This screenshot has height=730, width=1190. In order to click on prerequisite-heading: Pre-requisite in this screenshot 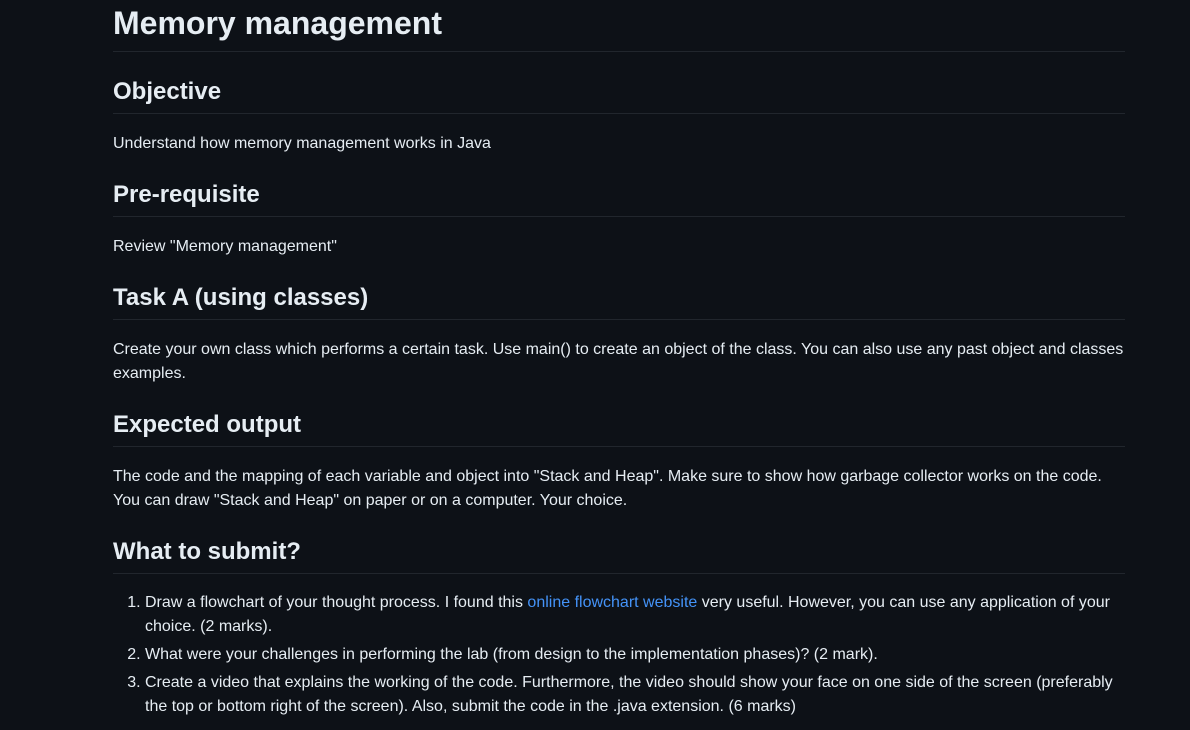, I will do `click(619, 198)`.